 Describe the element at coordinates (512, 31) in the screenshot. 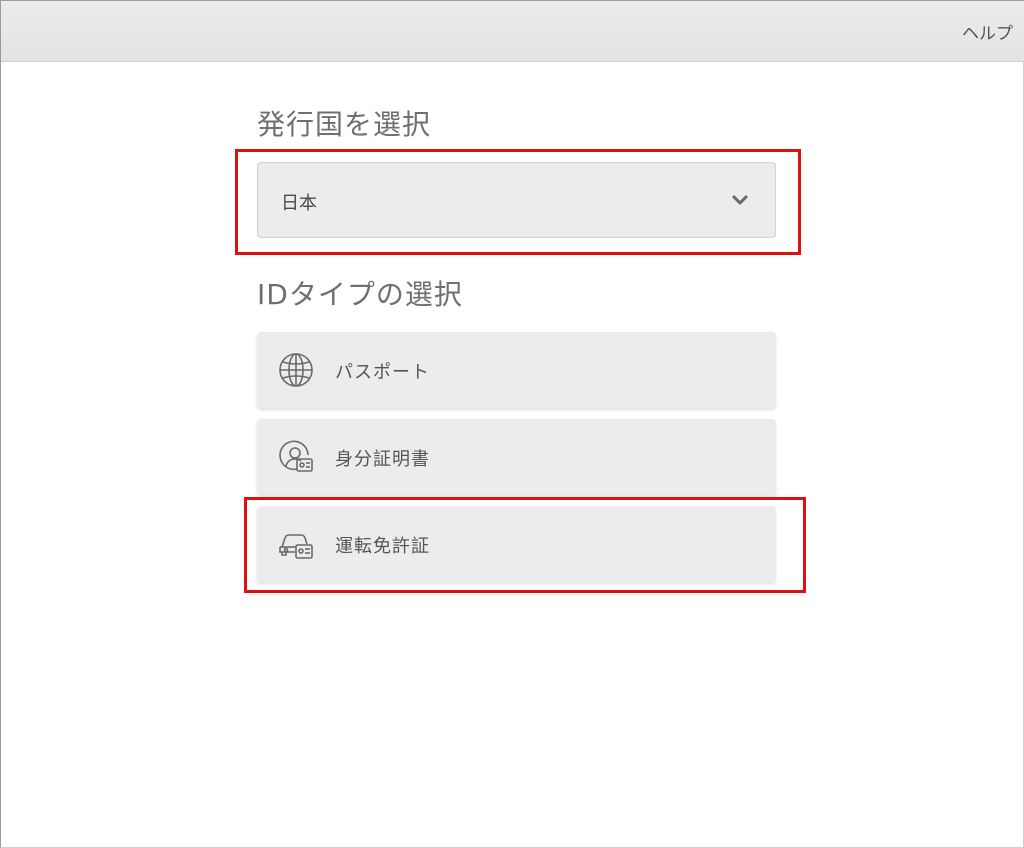

I see `top-bar: ヘルプ` at that location.